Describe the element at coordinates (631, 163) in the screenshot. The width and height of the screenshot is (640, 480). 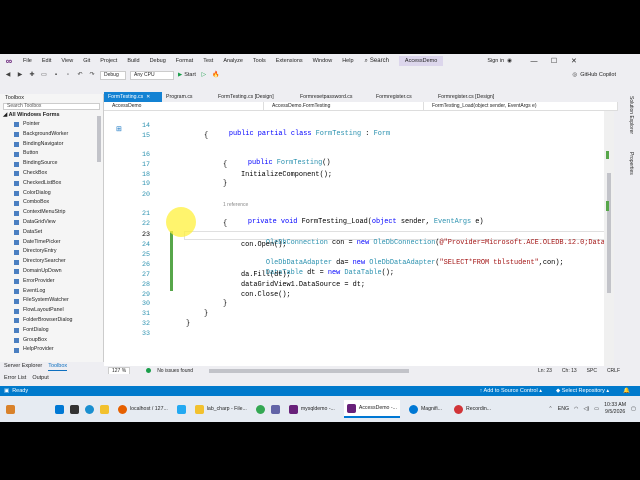
I see `tab-properties: Properties` at that location.